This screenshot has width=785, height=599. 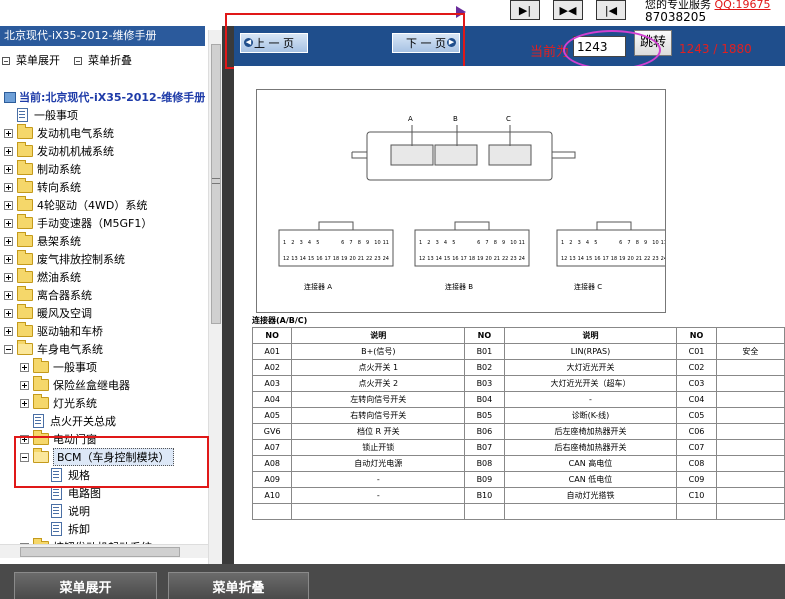 I want to click on qq-link: QQ:19675, so click(x=743, y=5).